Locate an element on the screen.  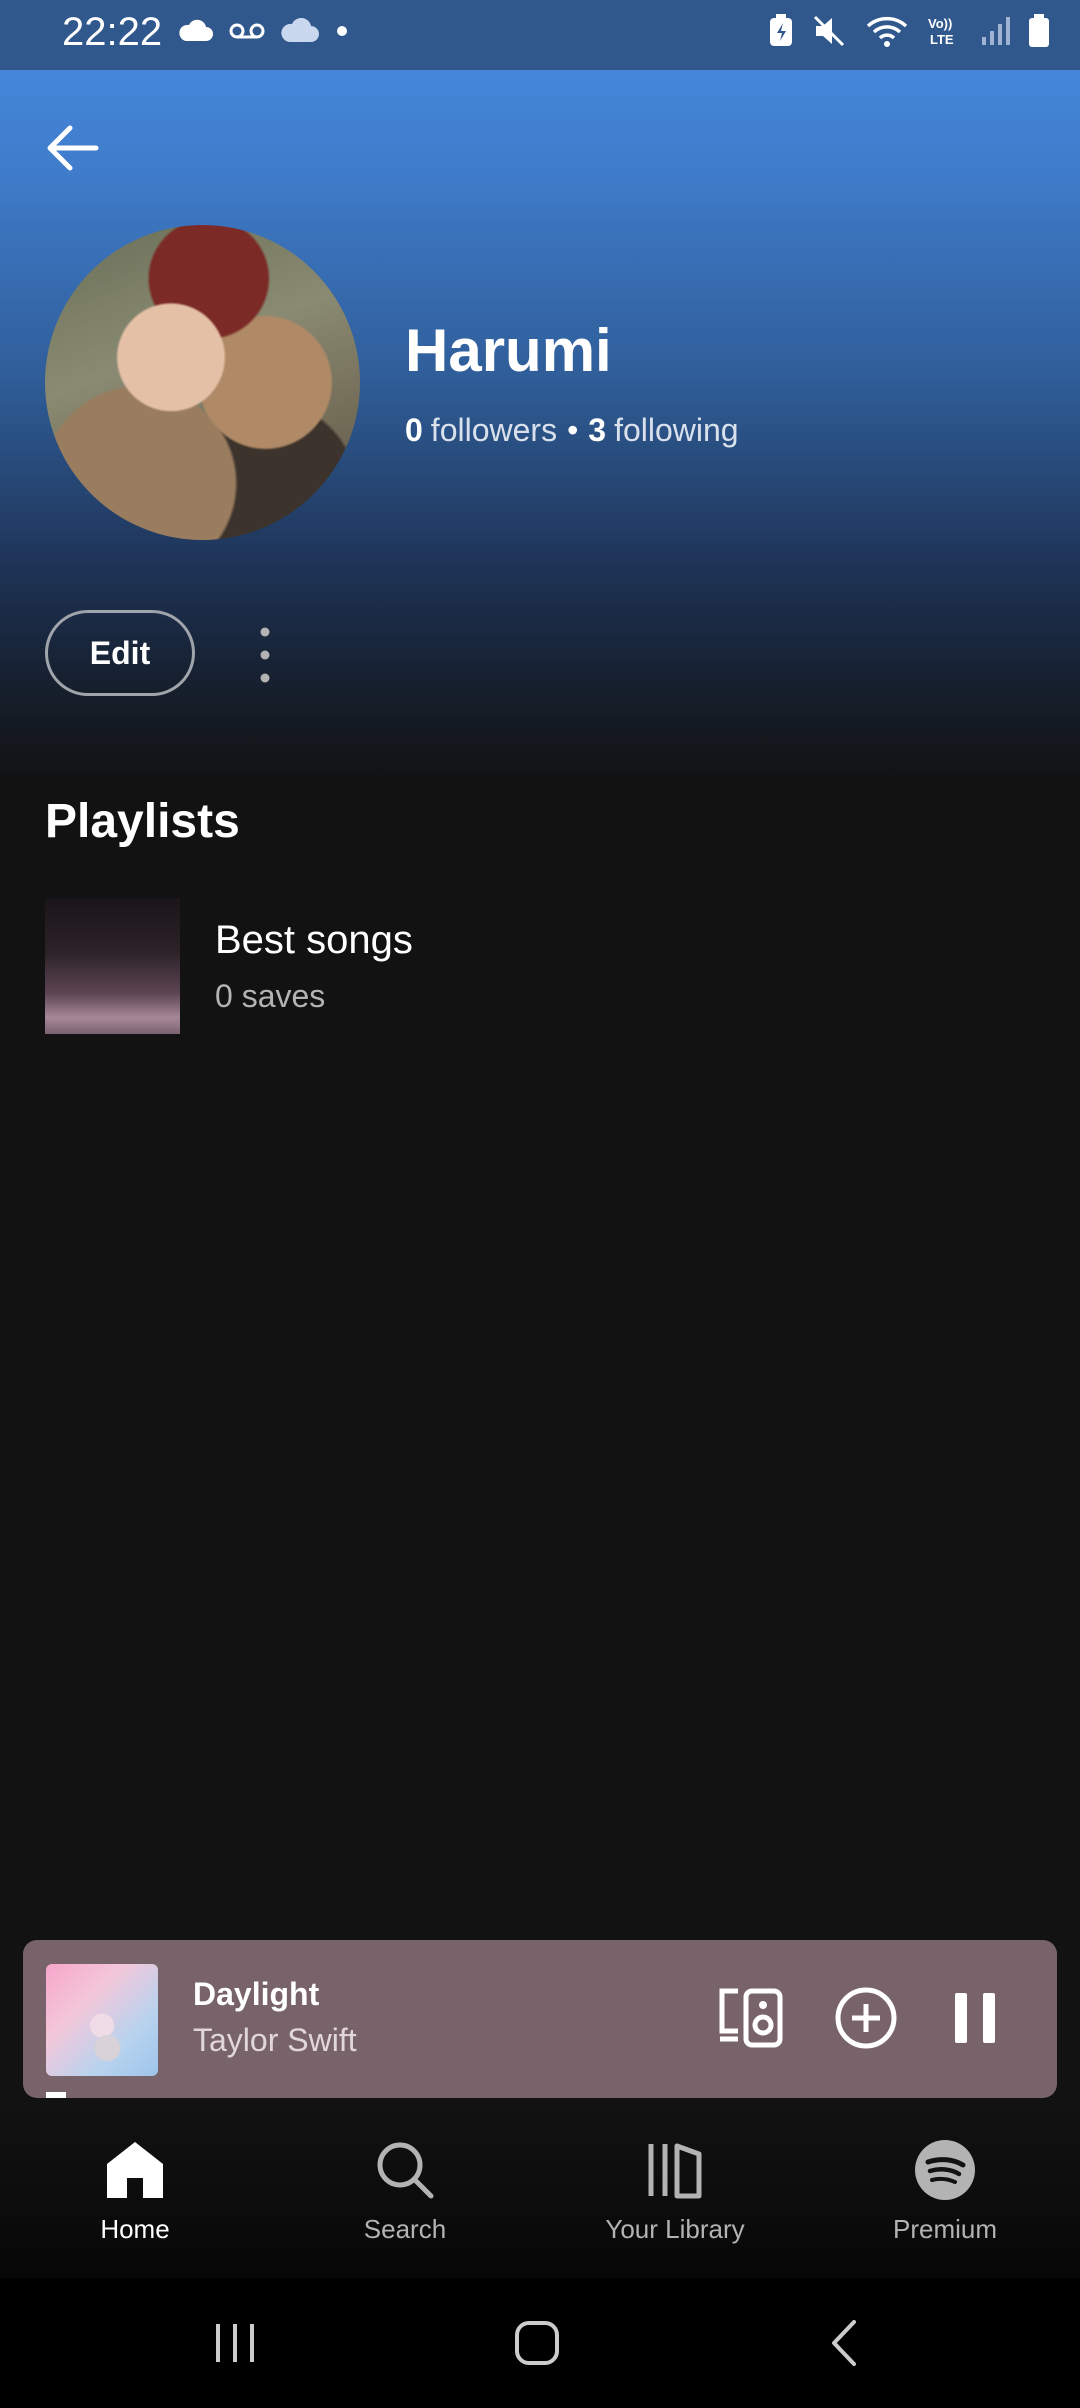
connect-device-button is located at coordinates (751, 2020).